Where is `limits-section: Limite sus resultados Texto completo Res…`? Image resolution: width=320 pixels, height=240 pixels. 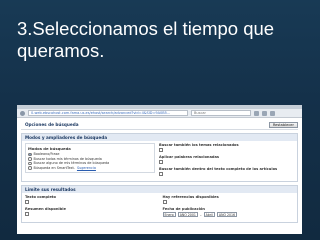 limits-section: Limite sus resultados Texto completo Res… is located at coordinates (159, 204).